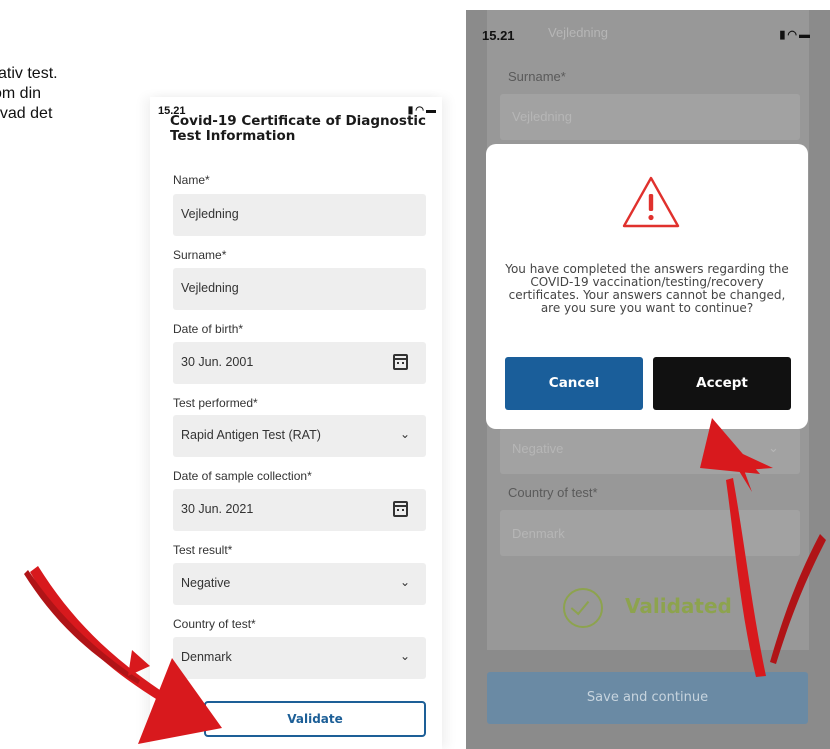 This screenshot has width=830, height=749. I want to click on name-value: Vejledning, so click(210, 214).